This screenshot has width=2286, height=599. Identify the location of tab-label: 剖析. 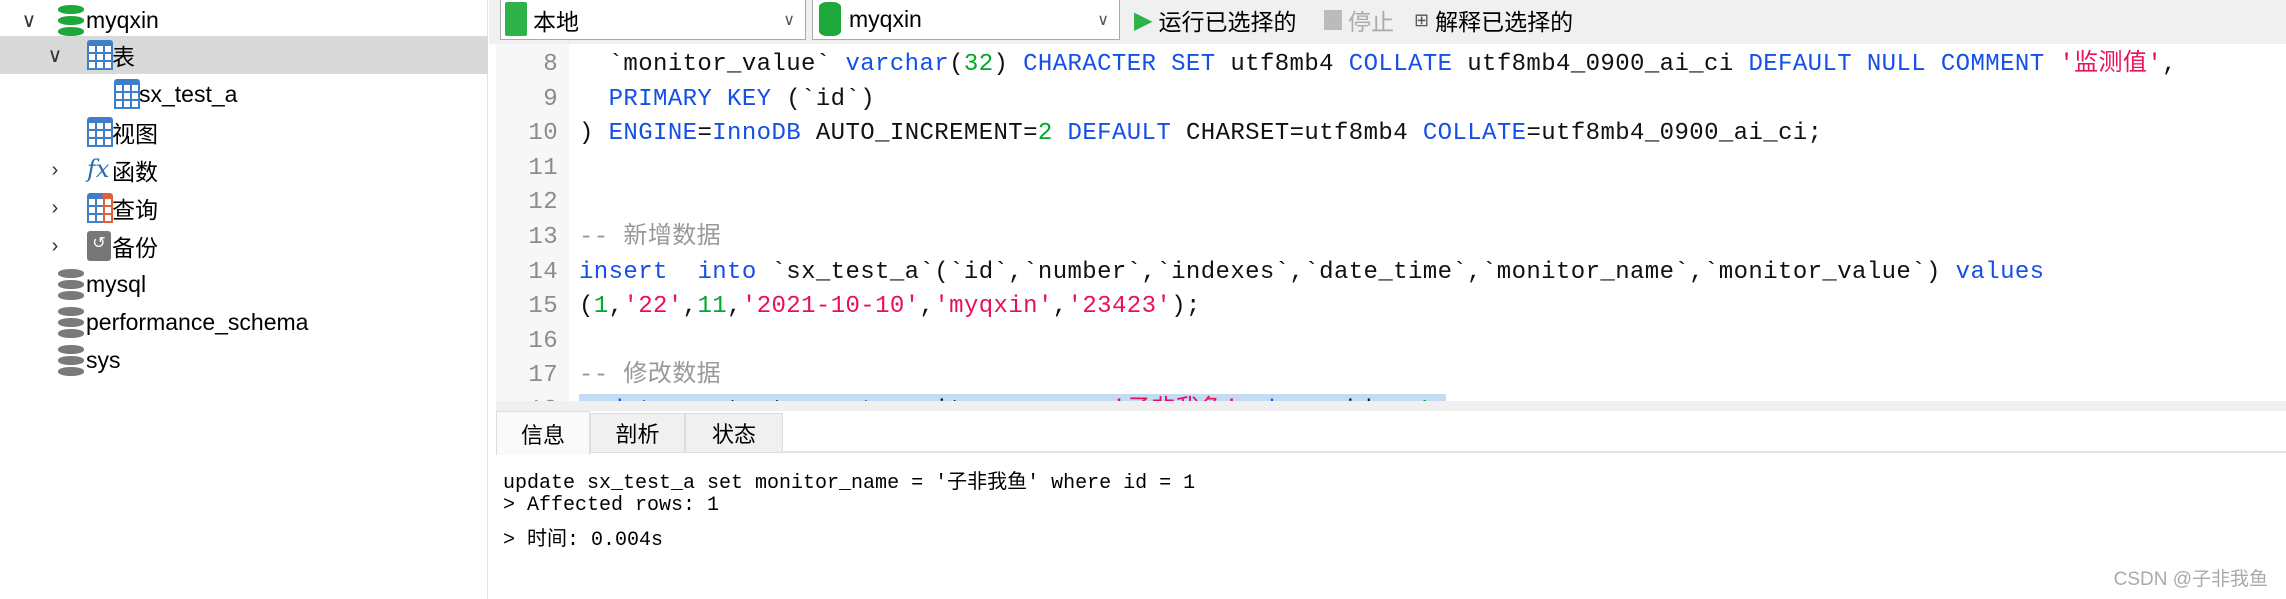
(637, 434).